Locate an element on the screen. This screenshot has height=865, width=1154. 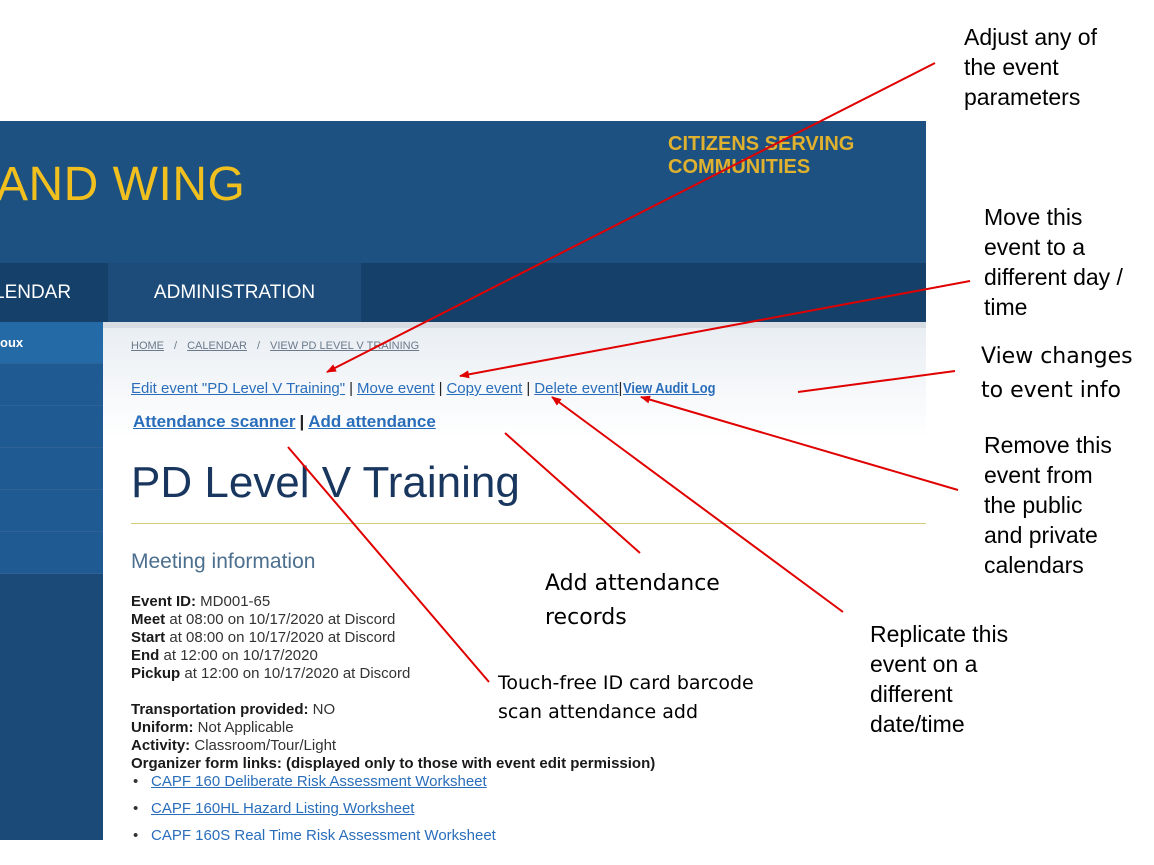
delete-event-link: Delete event is located at coordinates (576, 388).